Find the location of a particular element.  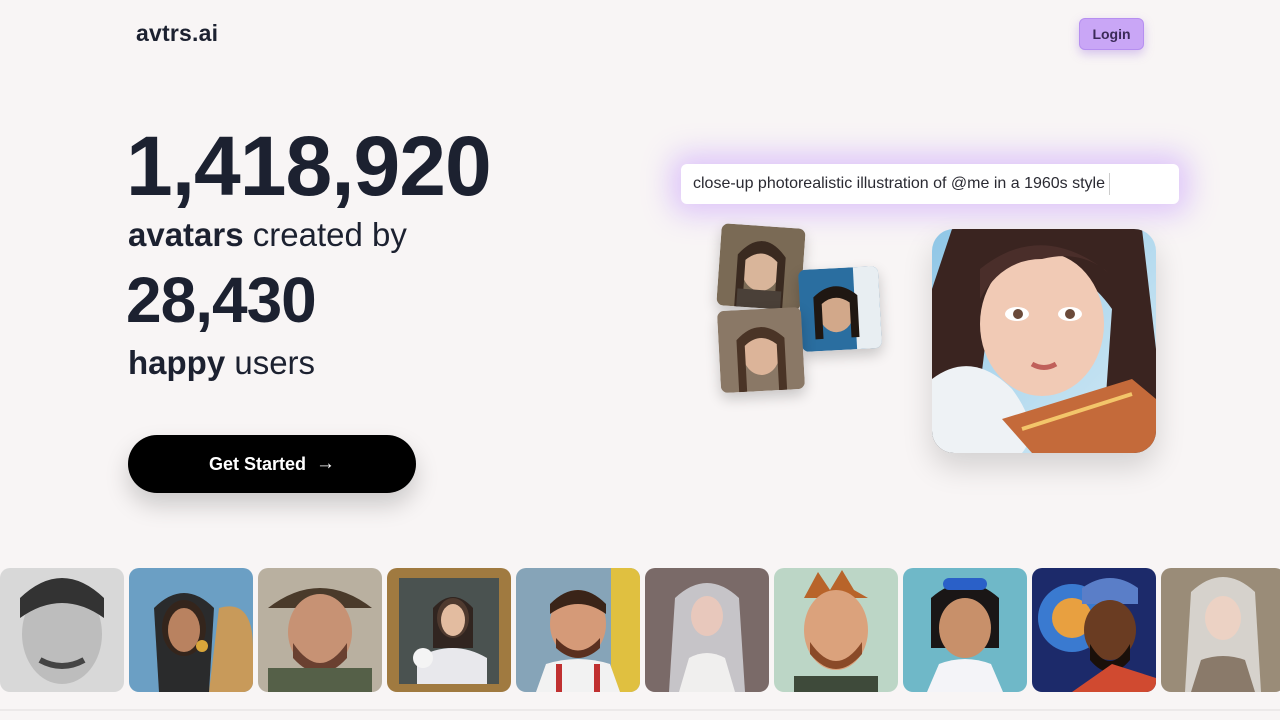

avatars-caption-bold: avatars is located at coordinates (186, 234).